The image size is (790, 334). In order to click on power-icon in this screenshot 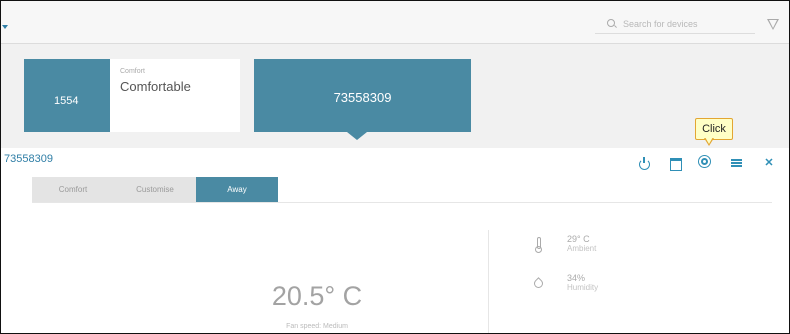, I will do `click(645, 163)`.